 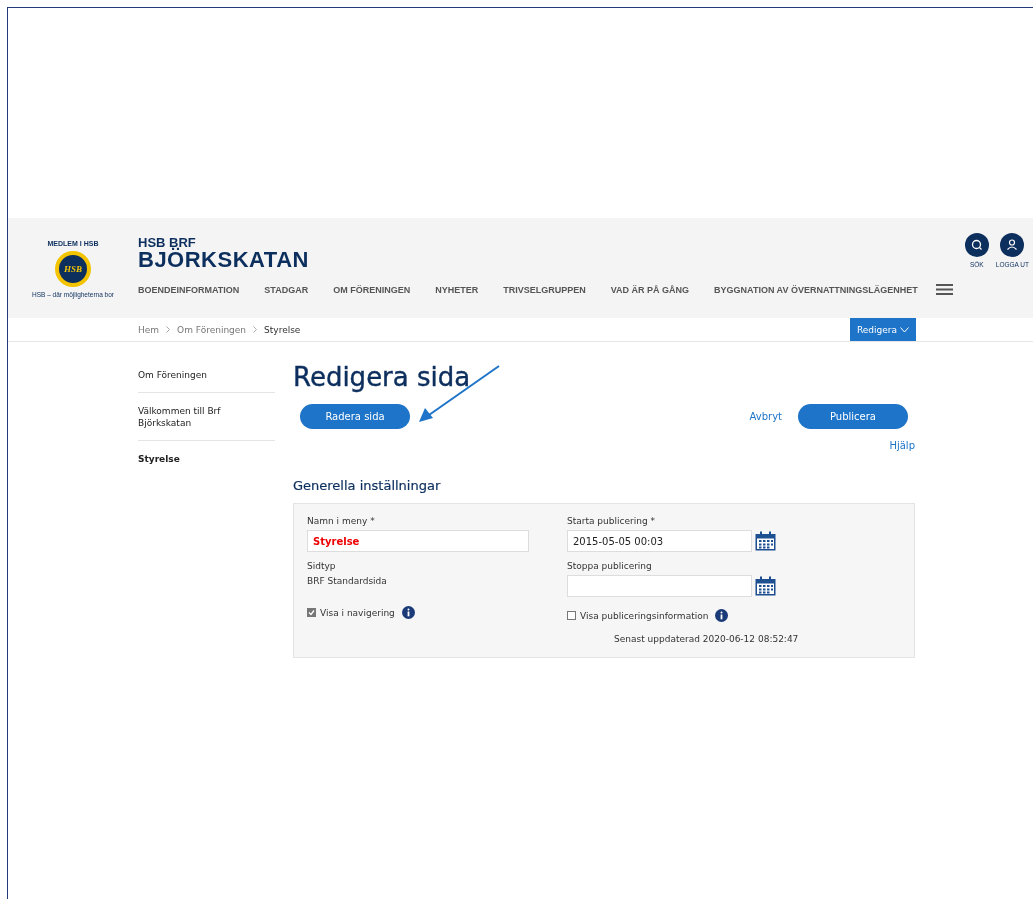 What do you see at coordinates (206, 421) in the screenshot?
I see `sidebar-link: Välkommen till Brf Björkskatan` at bounding box center [206, 421].